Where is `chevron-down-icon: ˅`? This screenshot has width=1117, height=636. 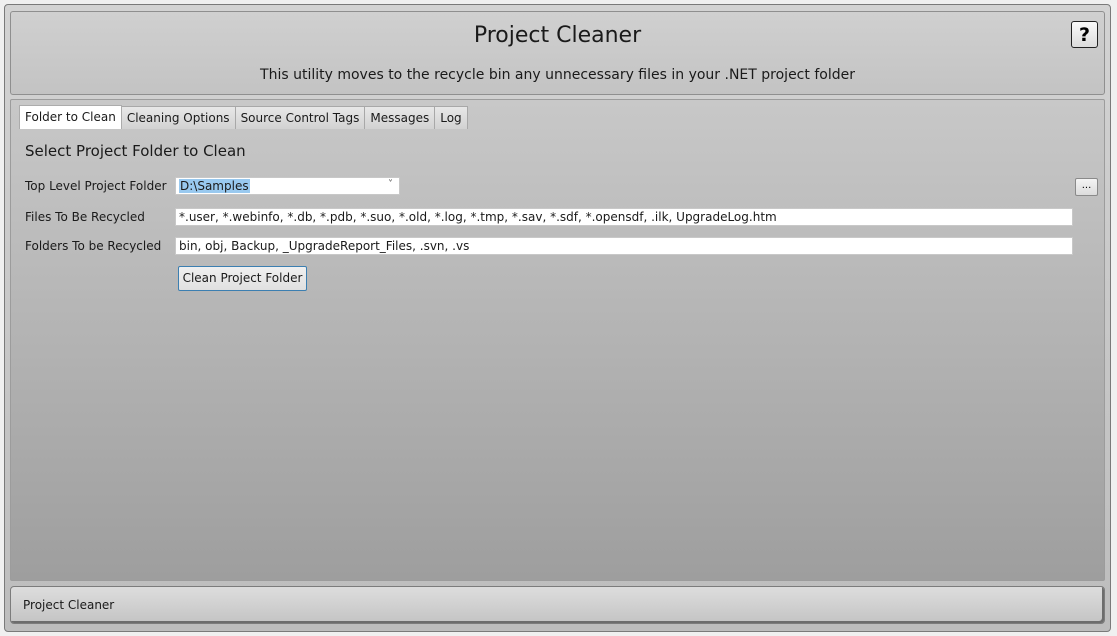
chevron-down-icon: ˅ is located at coordinates (390, 184).